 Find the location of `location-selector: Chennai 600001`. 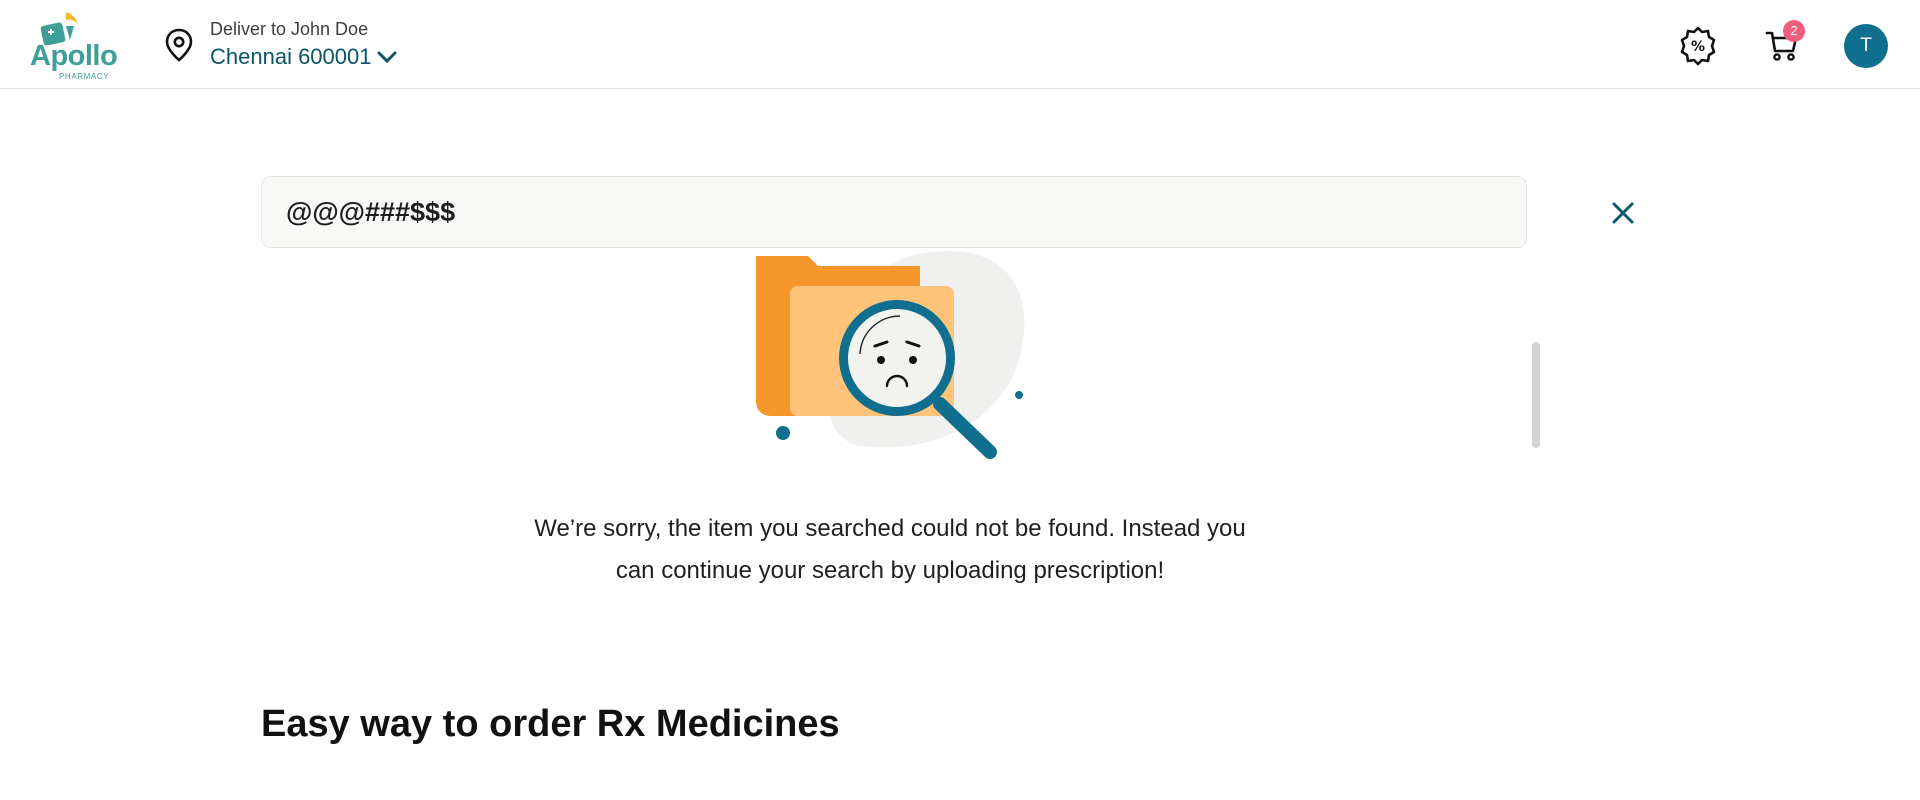

location-selector: Chennai 600001 is located at coordinates (303, 57).